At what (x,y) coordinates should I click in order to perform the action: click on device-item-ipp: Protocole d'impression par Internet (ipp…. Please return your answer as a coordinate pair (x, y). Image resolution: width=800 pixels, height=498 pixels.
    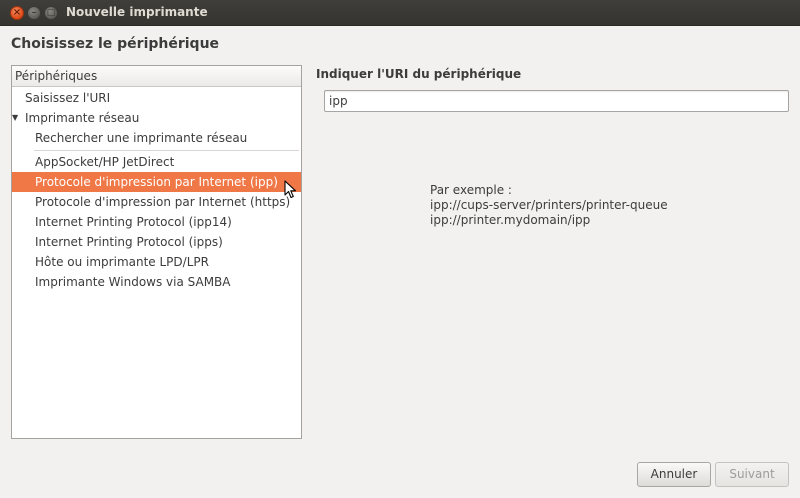
    Looking at the image, I should click on (156, 182).